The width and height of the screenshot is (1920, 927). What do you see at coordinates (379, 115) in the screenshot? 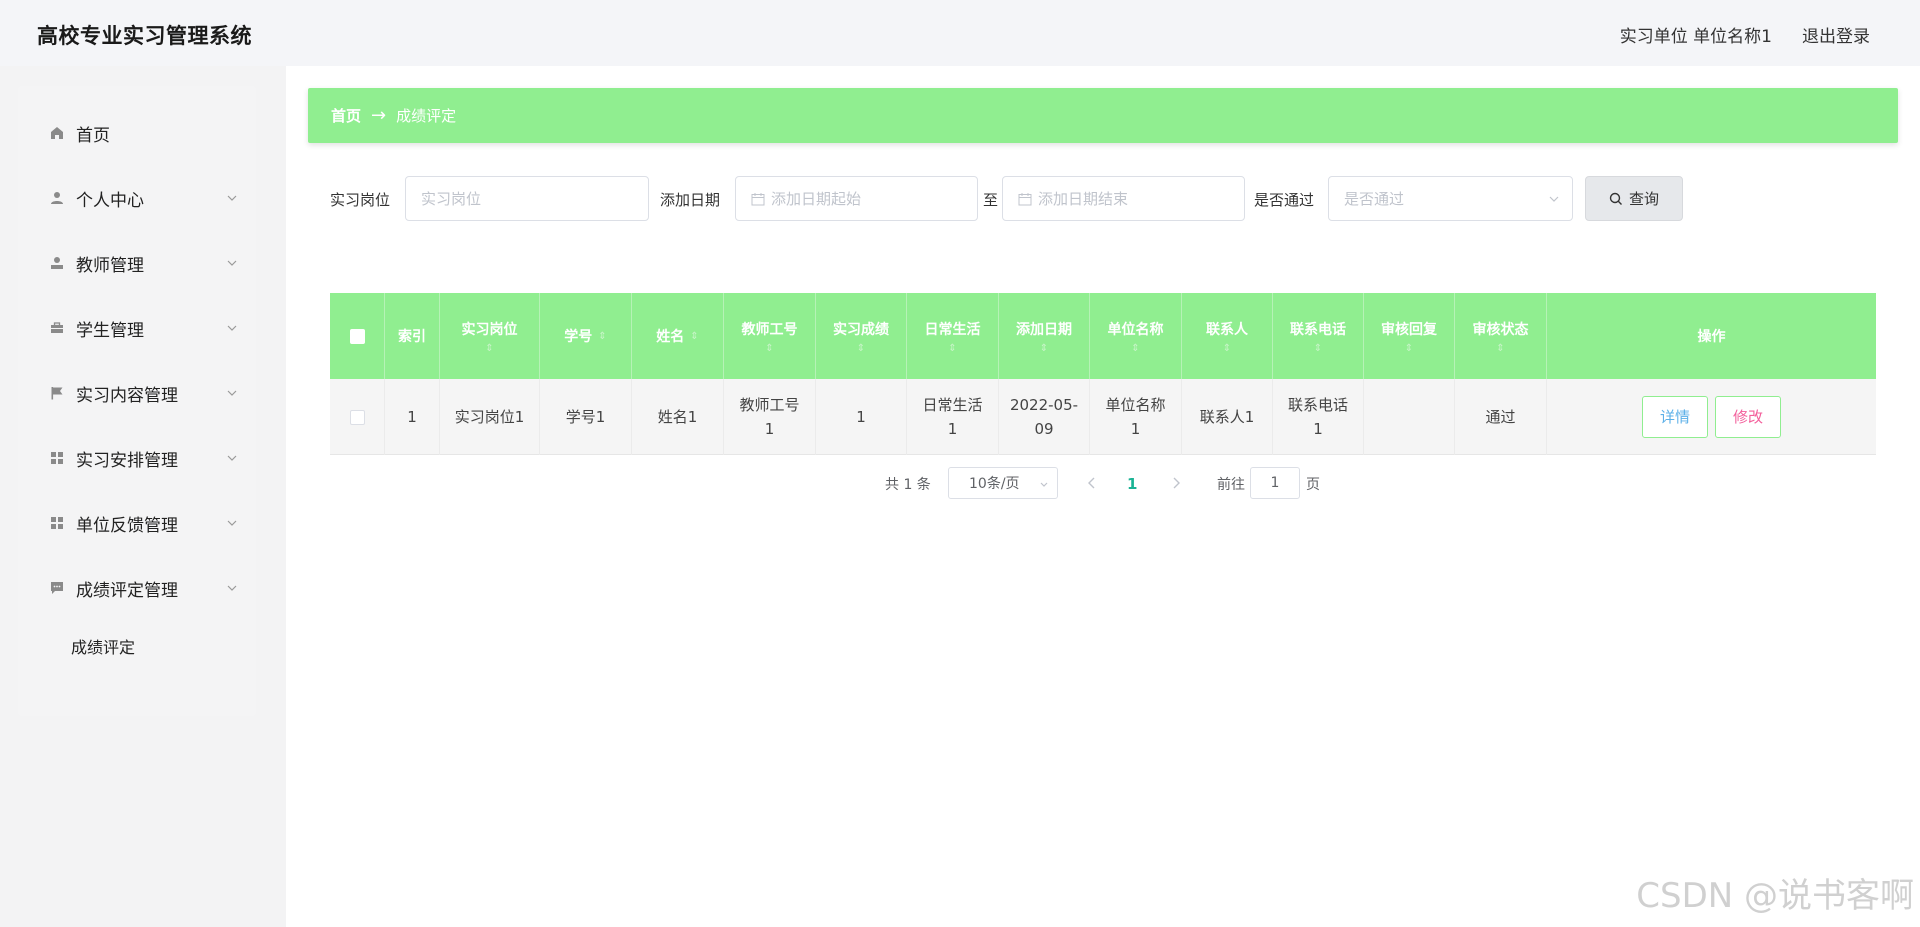
I see `breadcrumb-arrow: →` at bounding box center [379, 115].